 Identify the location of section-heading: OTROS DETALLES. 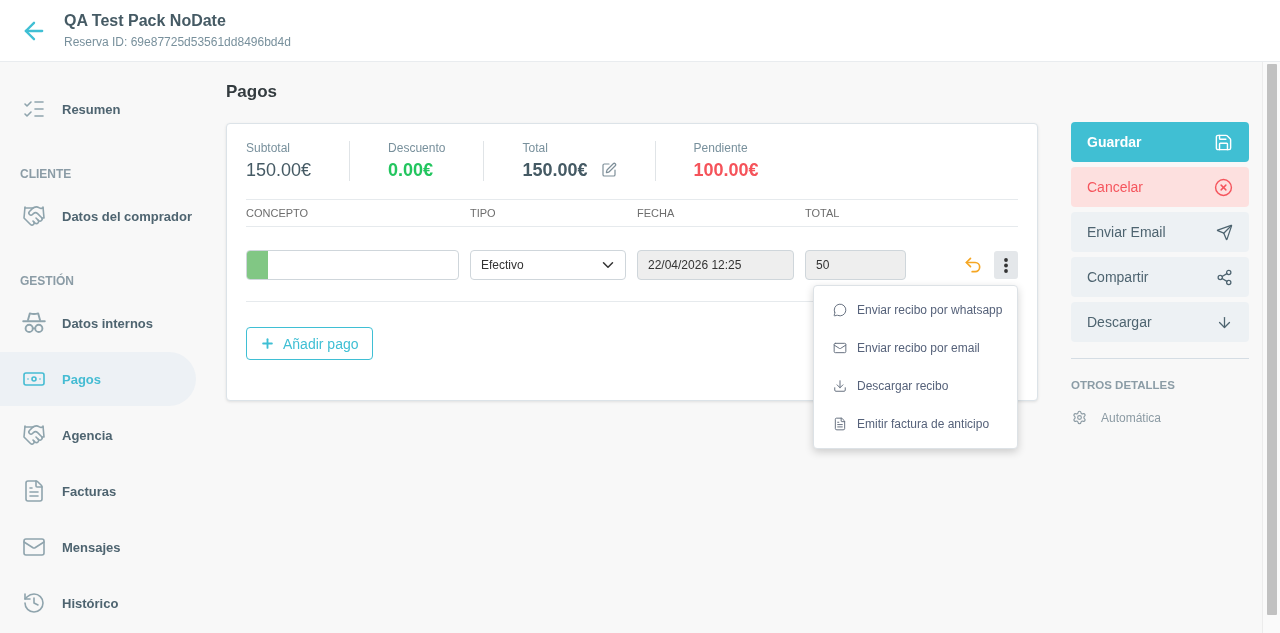
(1123, 385).